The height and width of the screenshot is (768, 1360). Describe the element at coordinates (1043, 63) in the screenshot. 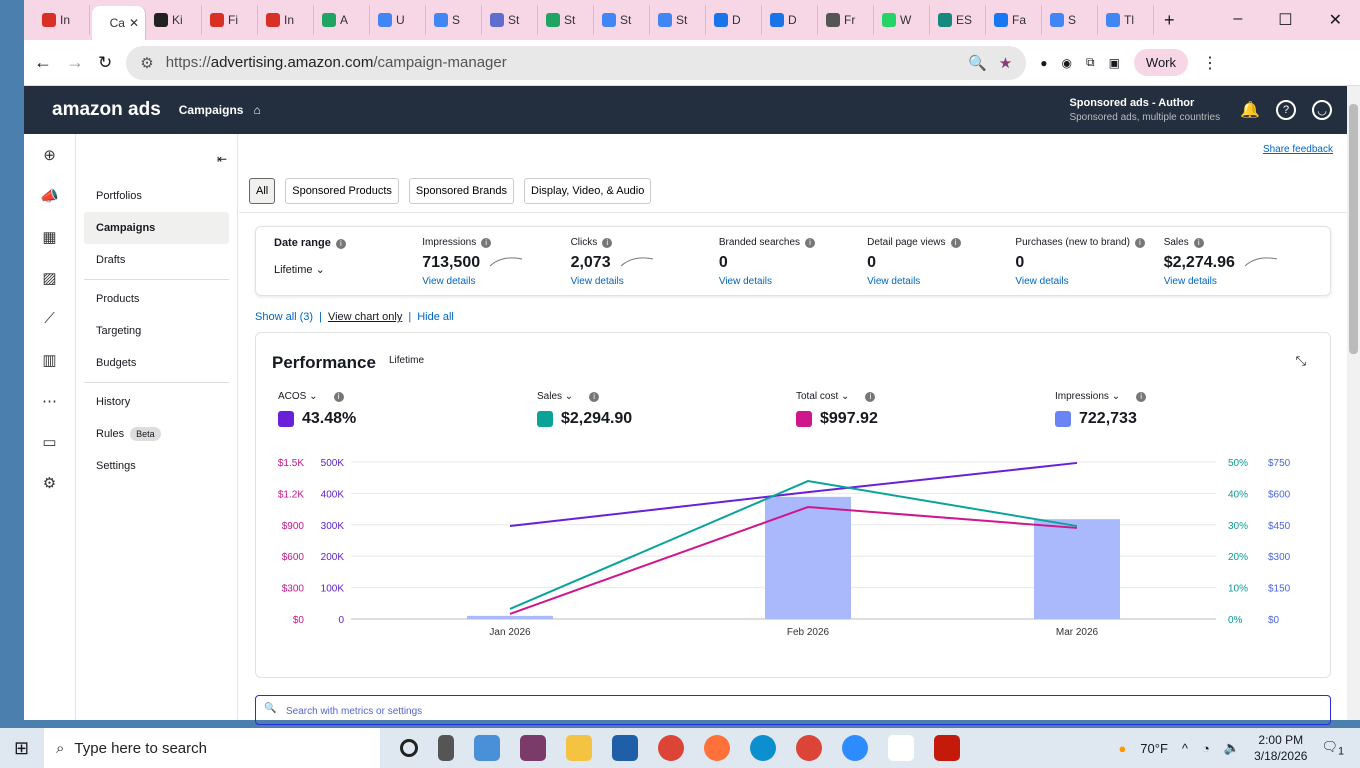

I see `extension-icon: ●` at that location.